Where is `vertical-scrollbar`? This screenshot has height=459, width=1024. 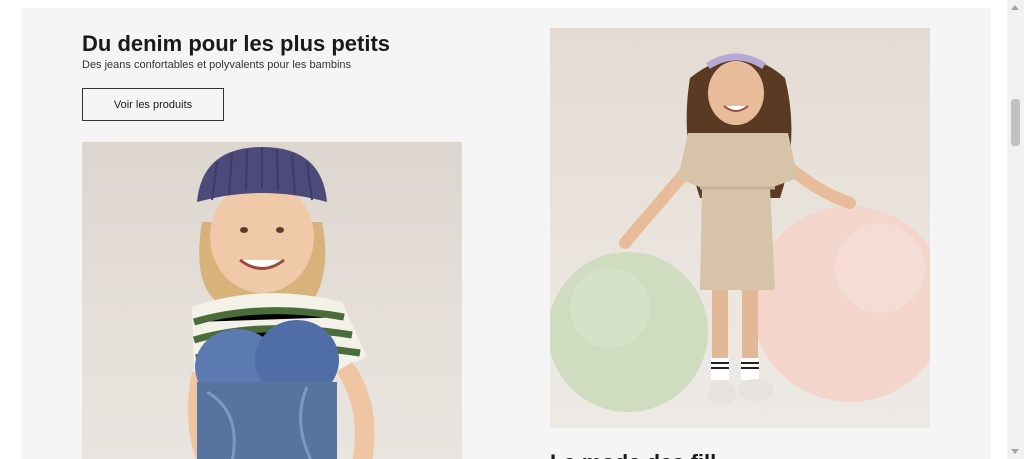 vertical-scrollbar is located at coordinates (1015, 229).